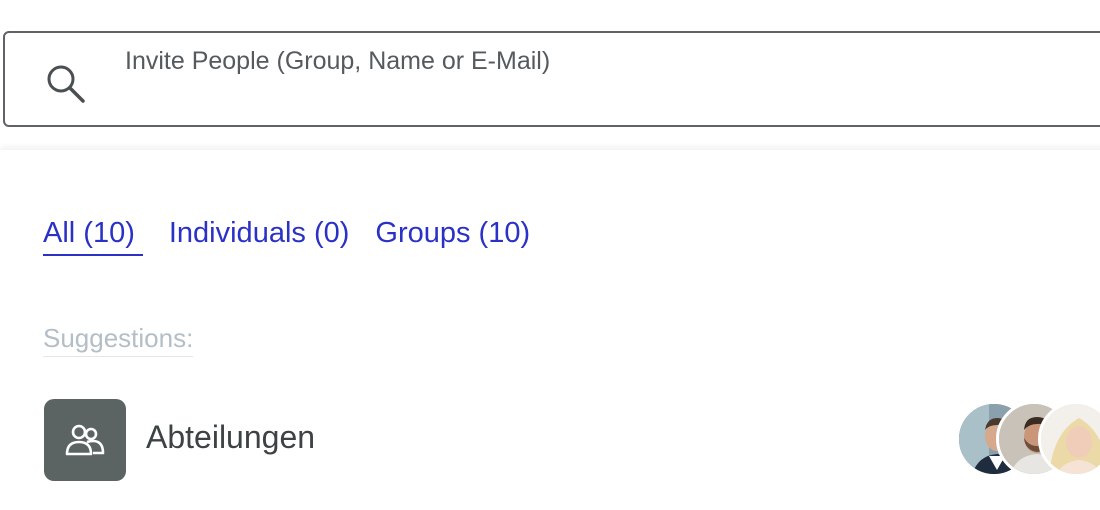  I want to click on group-icon, so click(85, 440).